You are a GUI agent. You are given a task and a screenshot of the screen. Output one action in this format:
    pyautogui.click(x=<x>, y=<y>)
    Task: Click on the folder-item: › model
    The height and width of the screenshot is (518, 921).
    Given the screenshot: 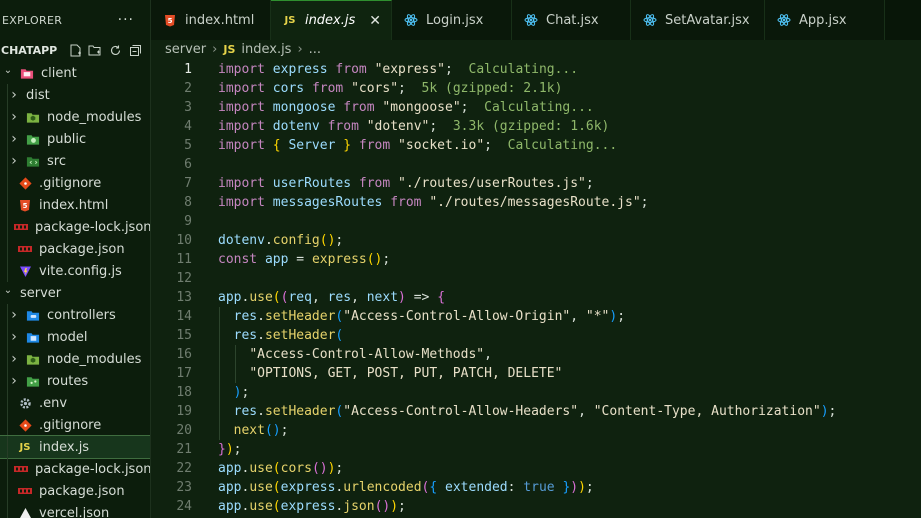 What is the action you would take?
    pyautogui.click(x=75, y=337)
    